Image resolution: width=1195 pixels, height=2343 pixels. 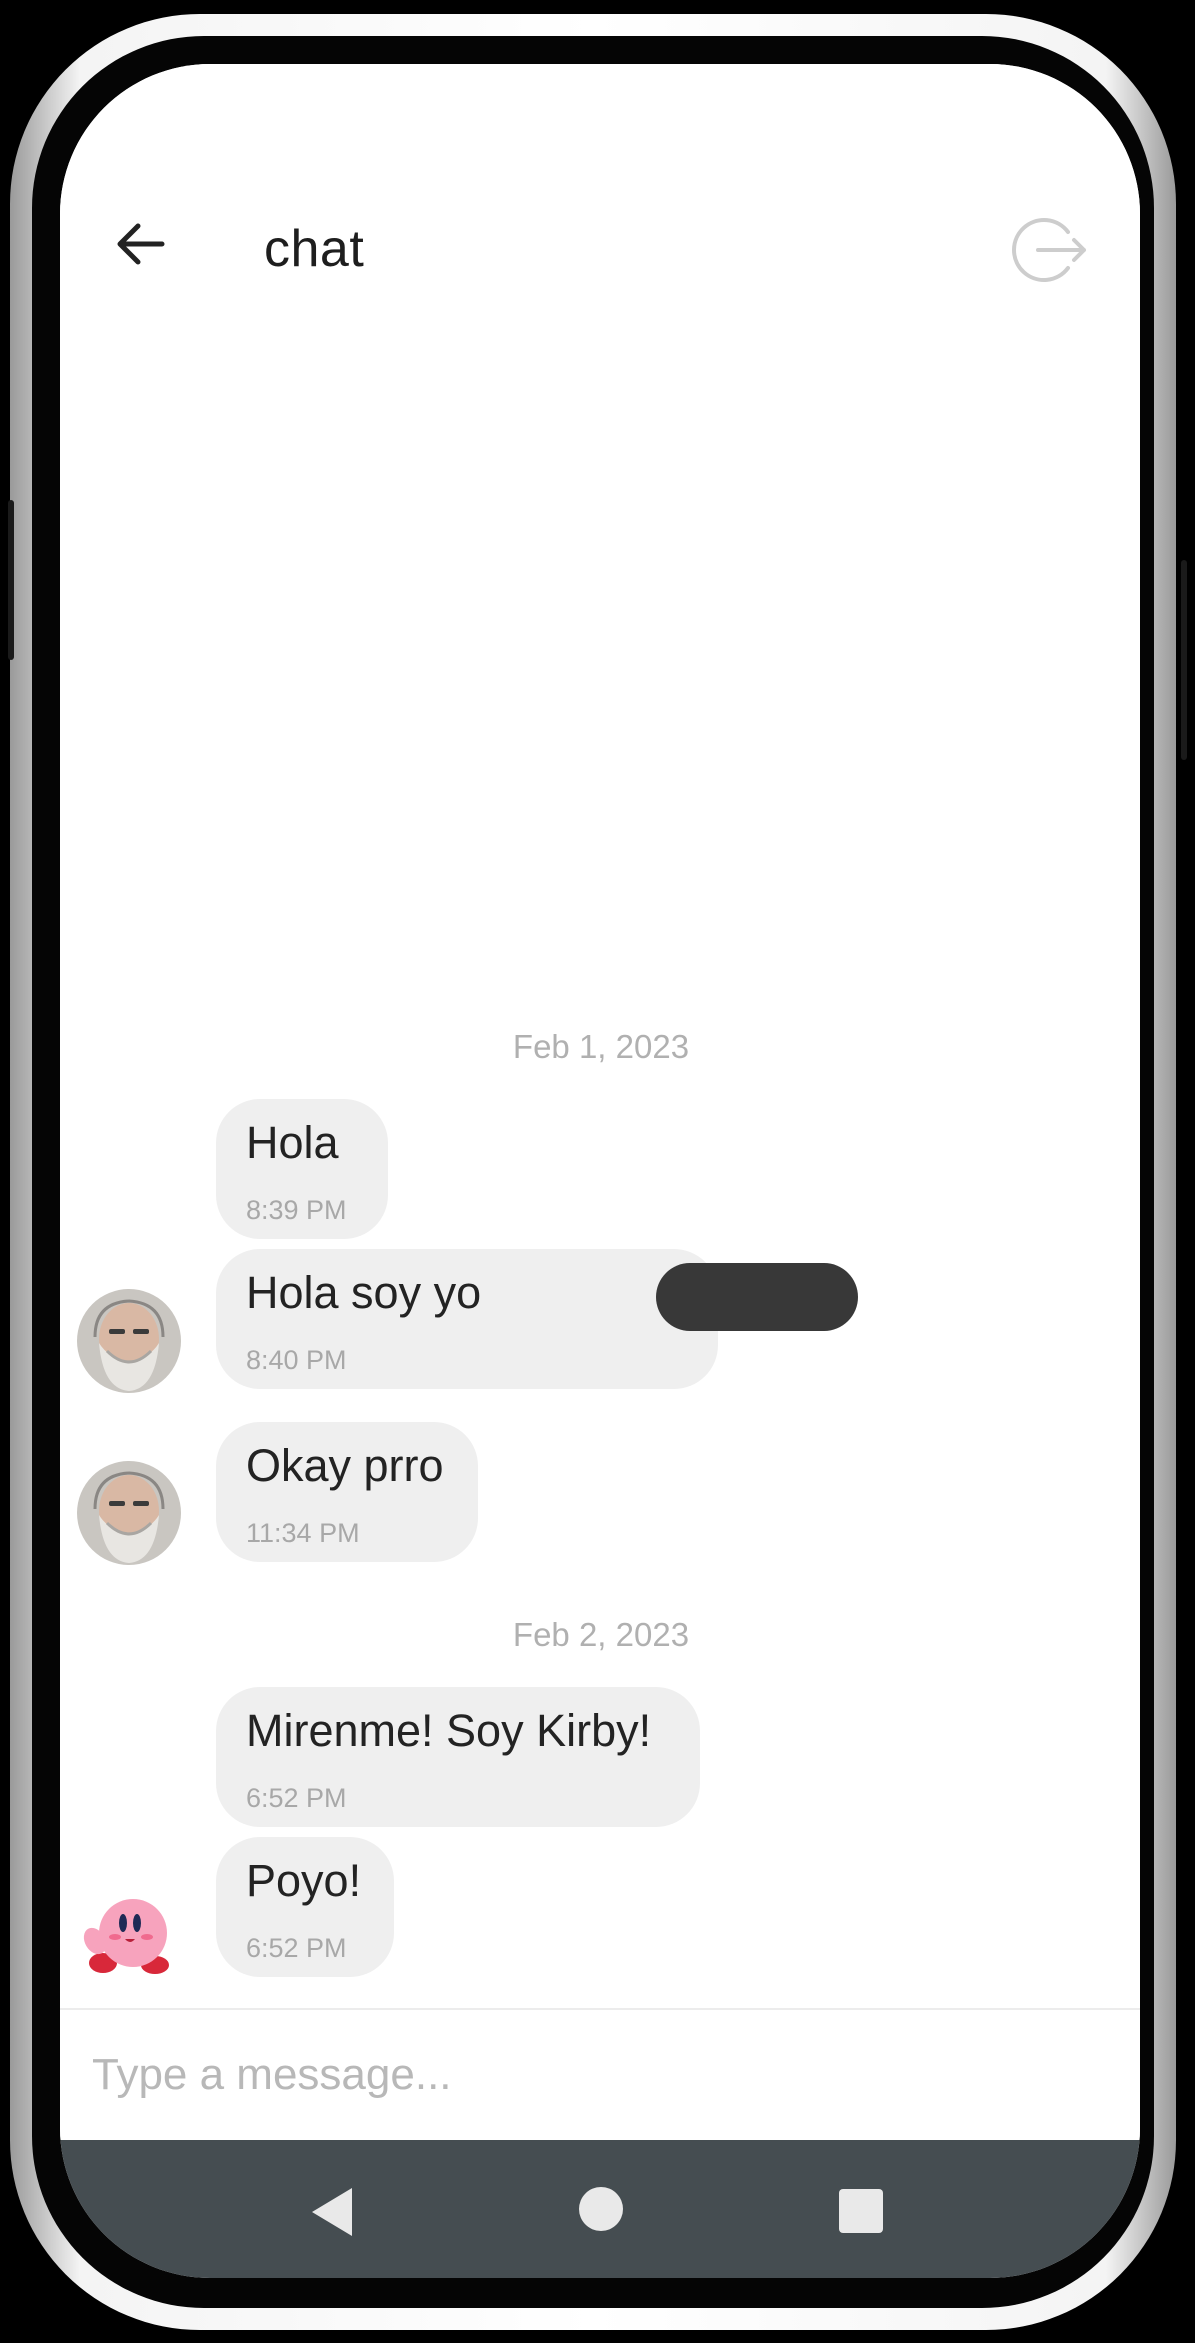 What do you see at coordinates (1184, 660) in the screenshot?
I see `power-button` at bounding box center [1184, 660].